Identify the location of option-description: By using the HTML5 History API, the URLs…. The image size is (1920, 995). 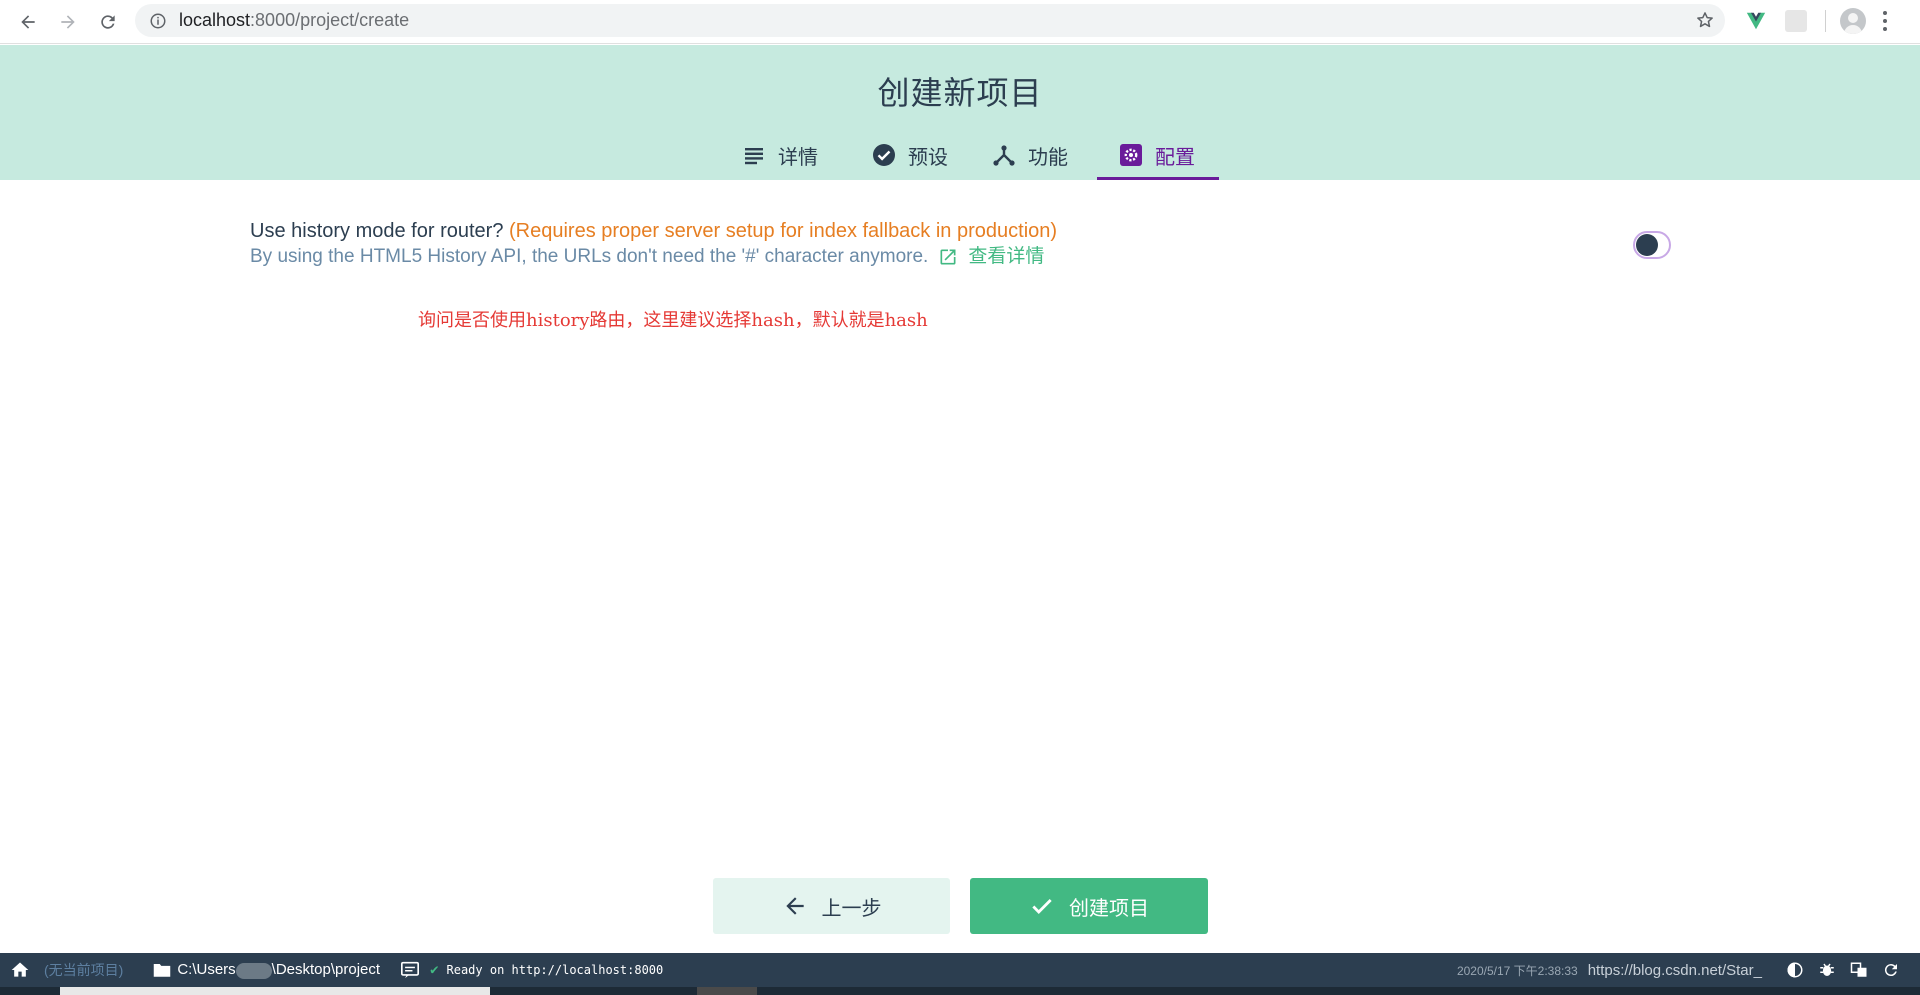
(960, 257).